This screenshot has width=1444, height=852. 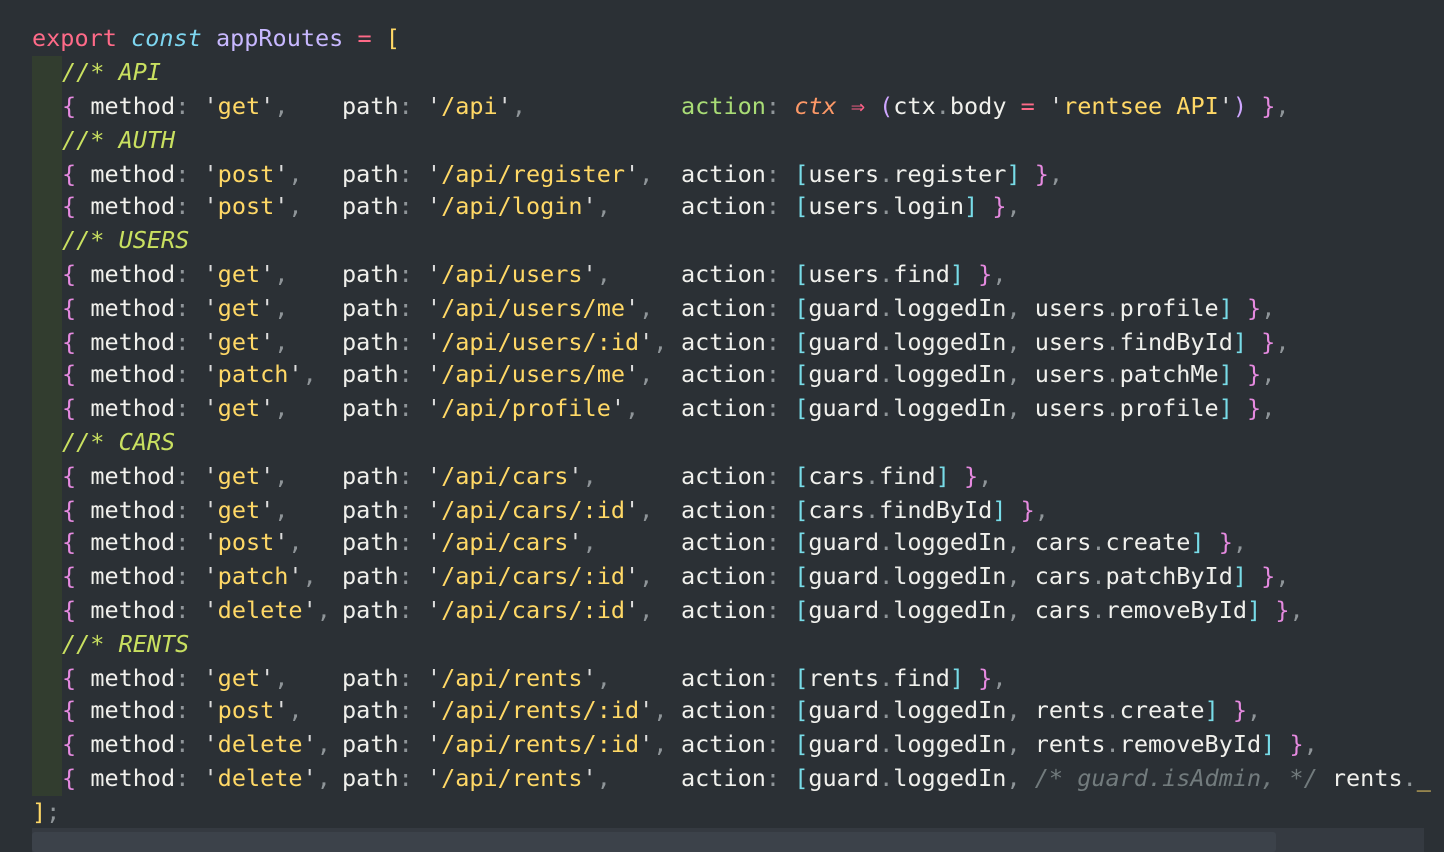 I want to click on export-keyword: export, so click(x=74, y=38).